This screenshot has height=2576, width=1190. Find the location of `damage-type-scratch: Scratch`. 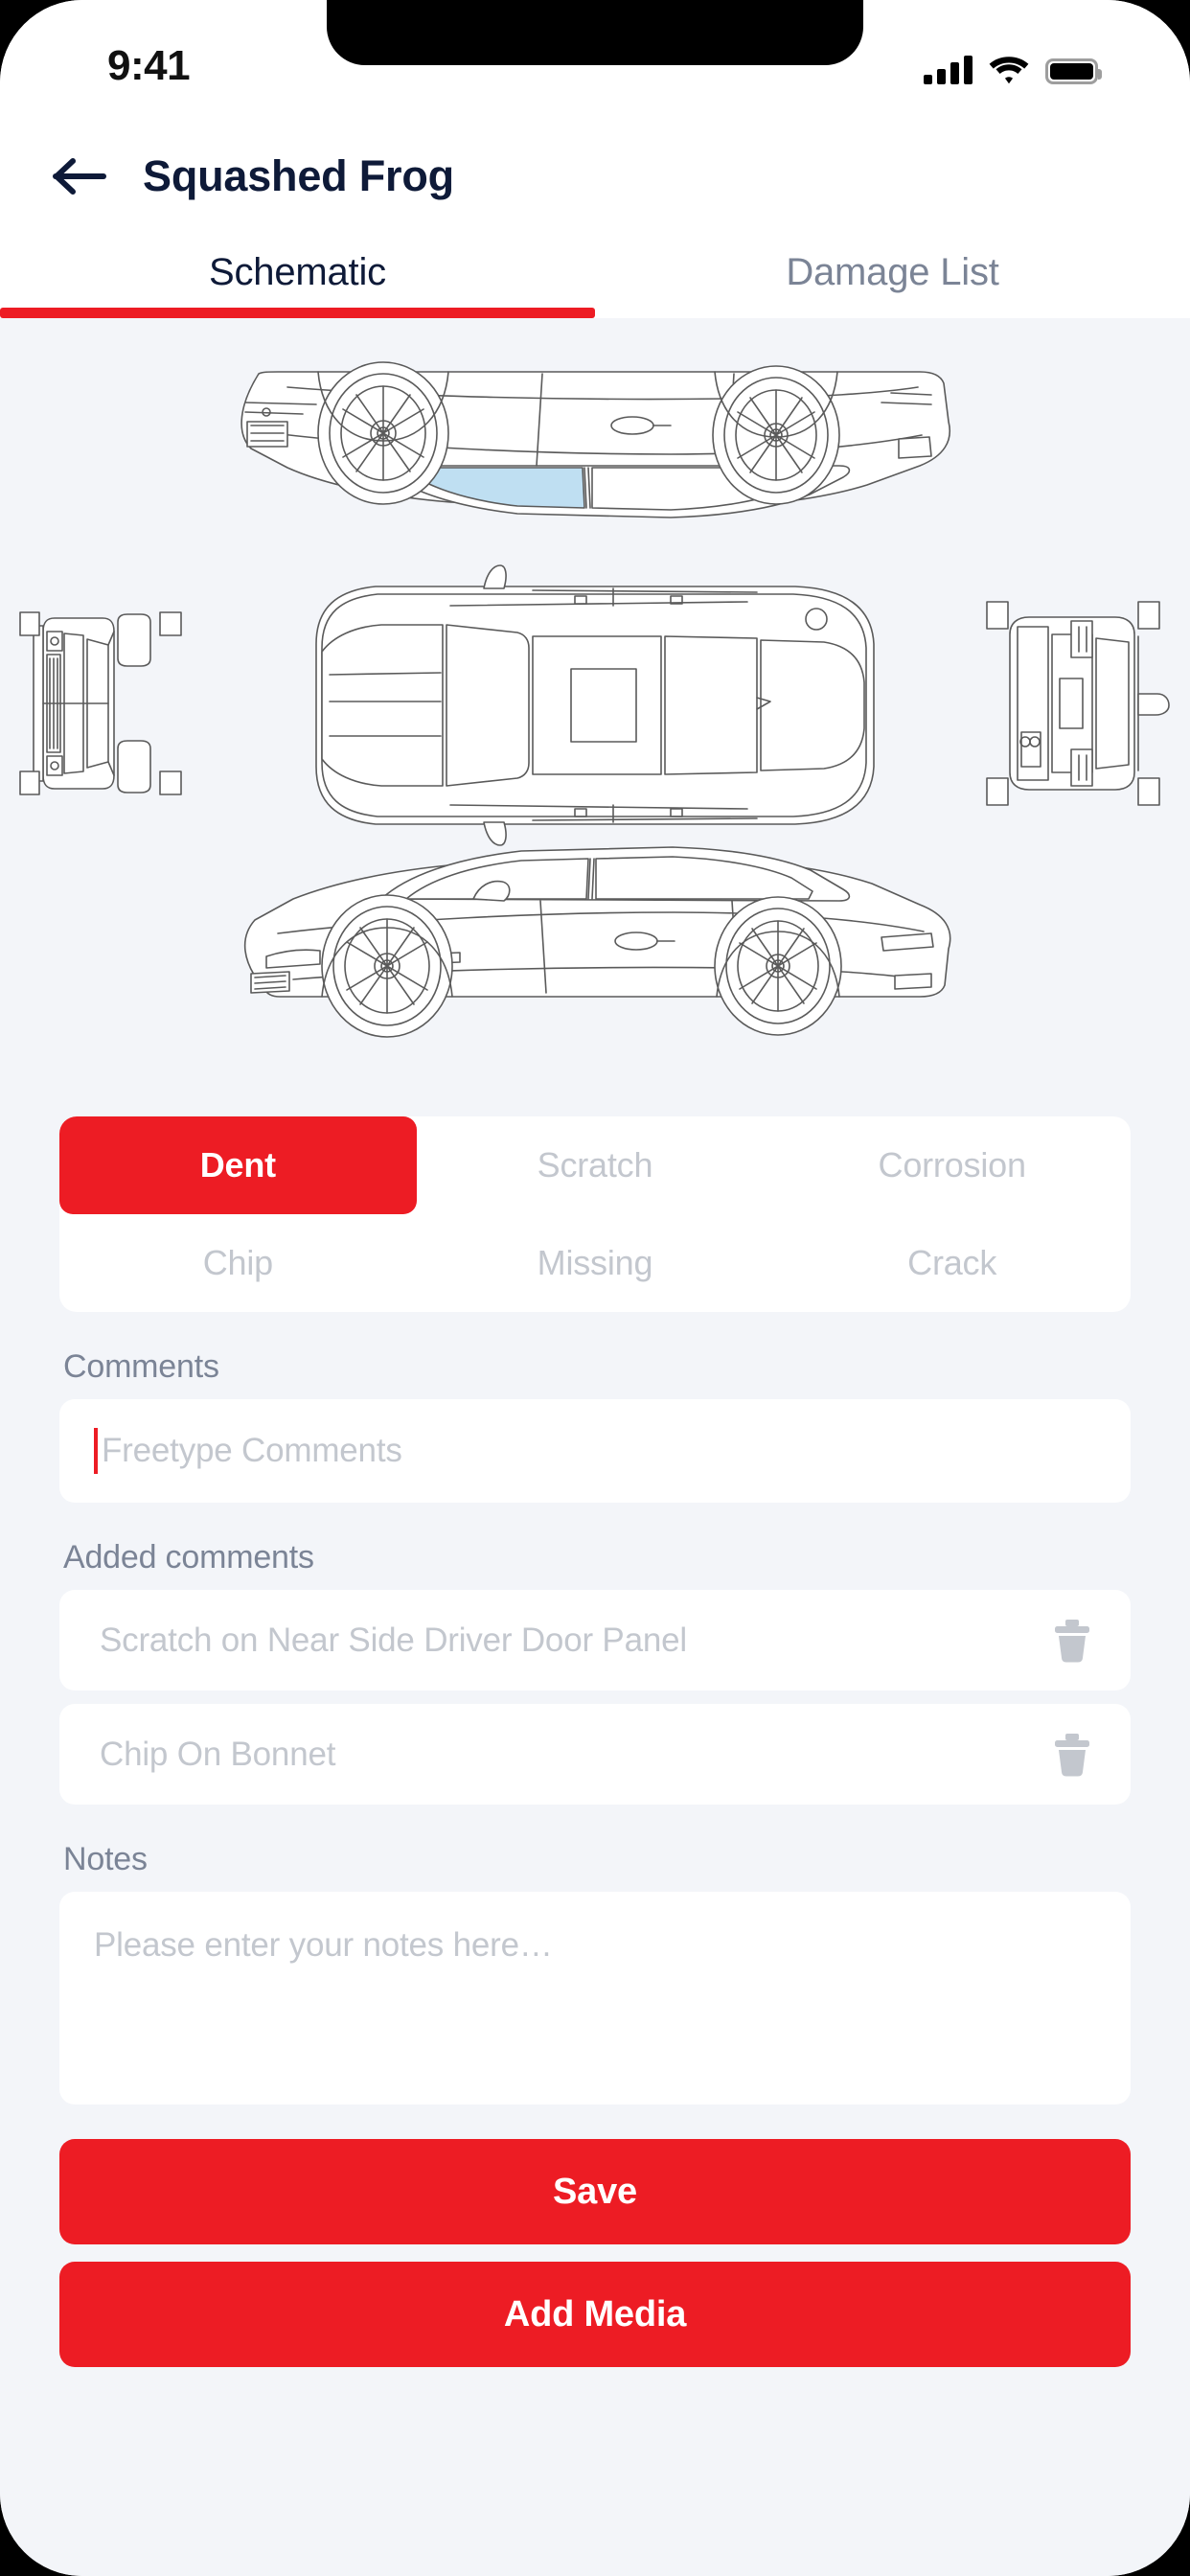

damage-type-scratch: Scratch is located at coordinates (595, 1165).